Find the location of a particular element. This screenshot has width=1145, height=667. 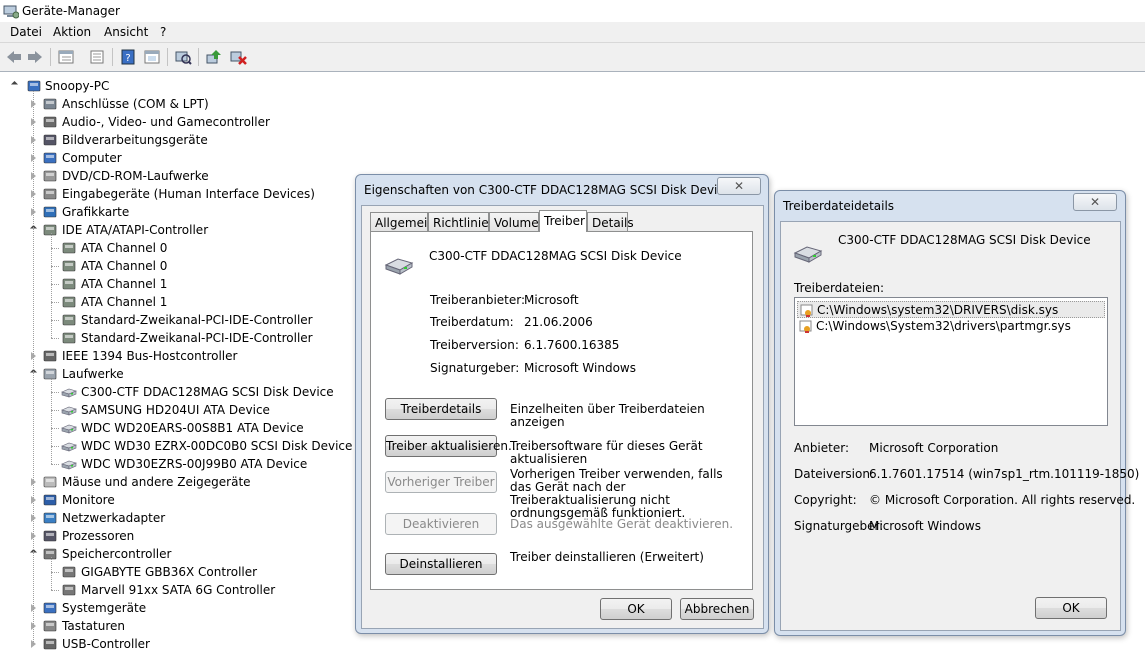

tree-category-label: Mäuse und andere Zeigegeräte is located at coordinates (156, 482).